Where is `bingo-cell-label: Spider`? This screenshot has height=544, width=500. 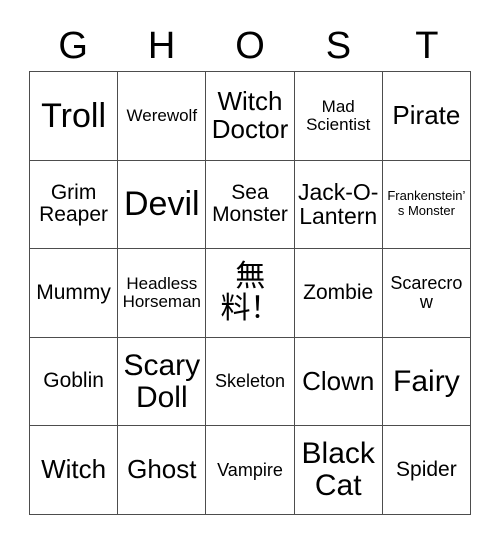
bingo-cell-label: Spider is located at coordinates (426, 470).